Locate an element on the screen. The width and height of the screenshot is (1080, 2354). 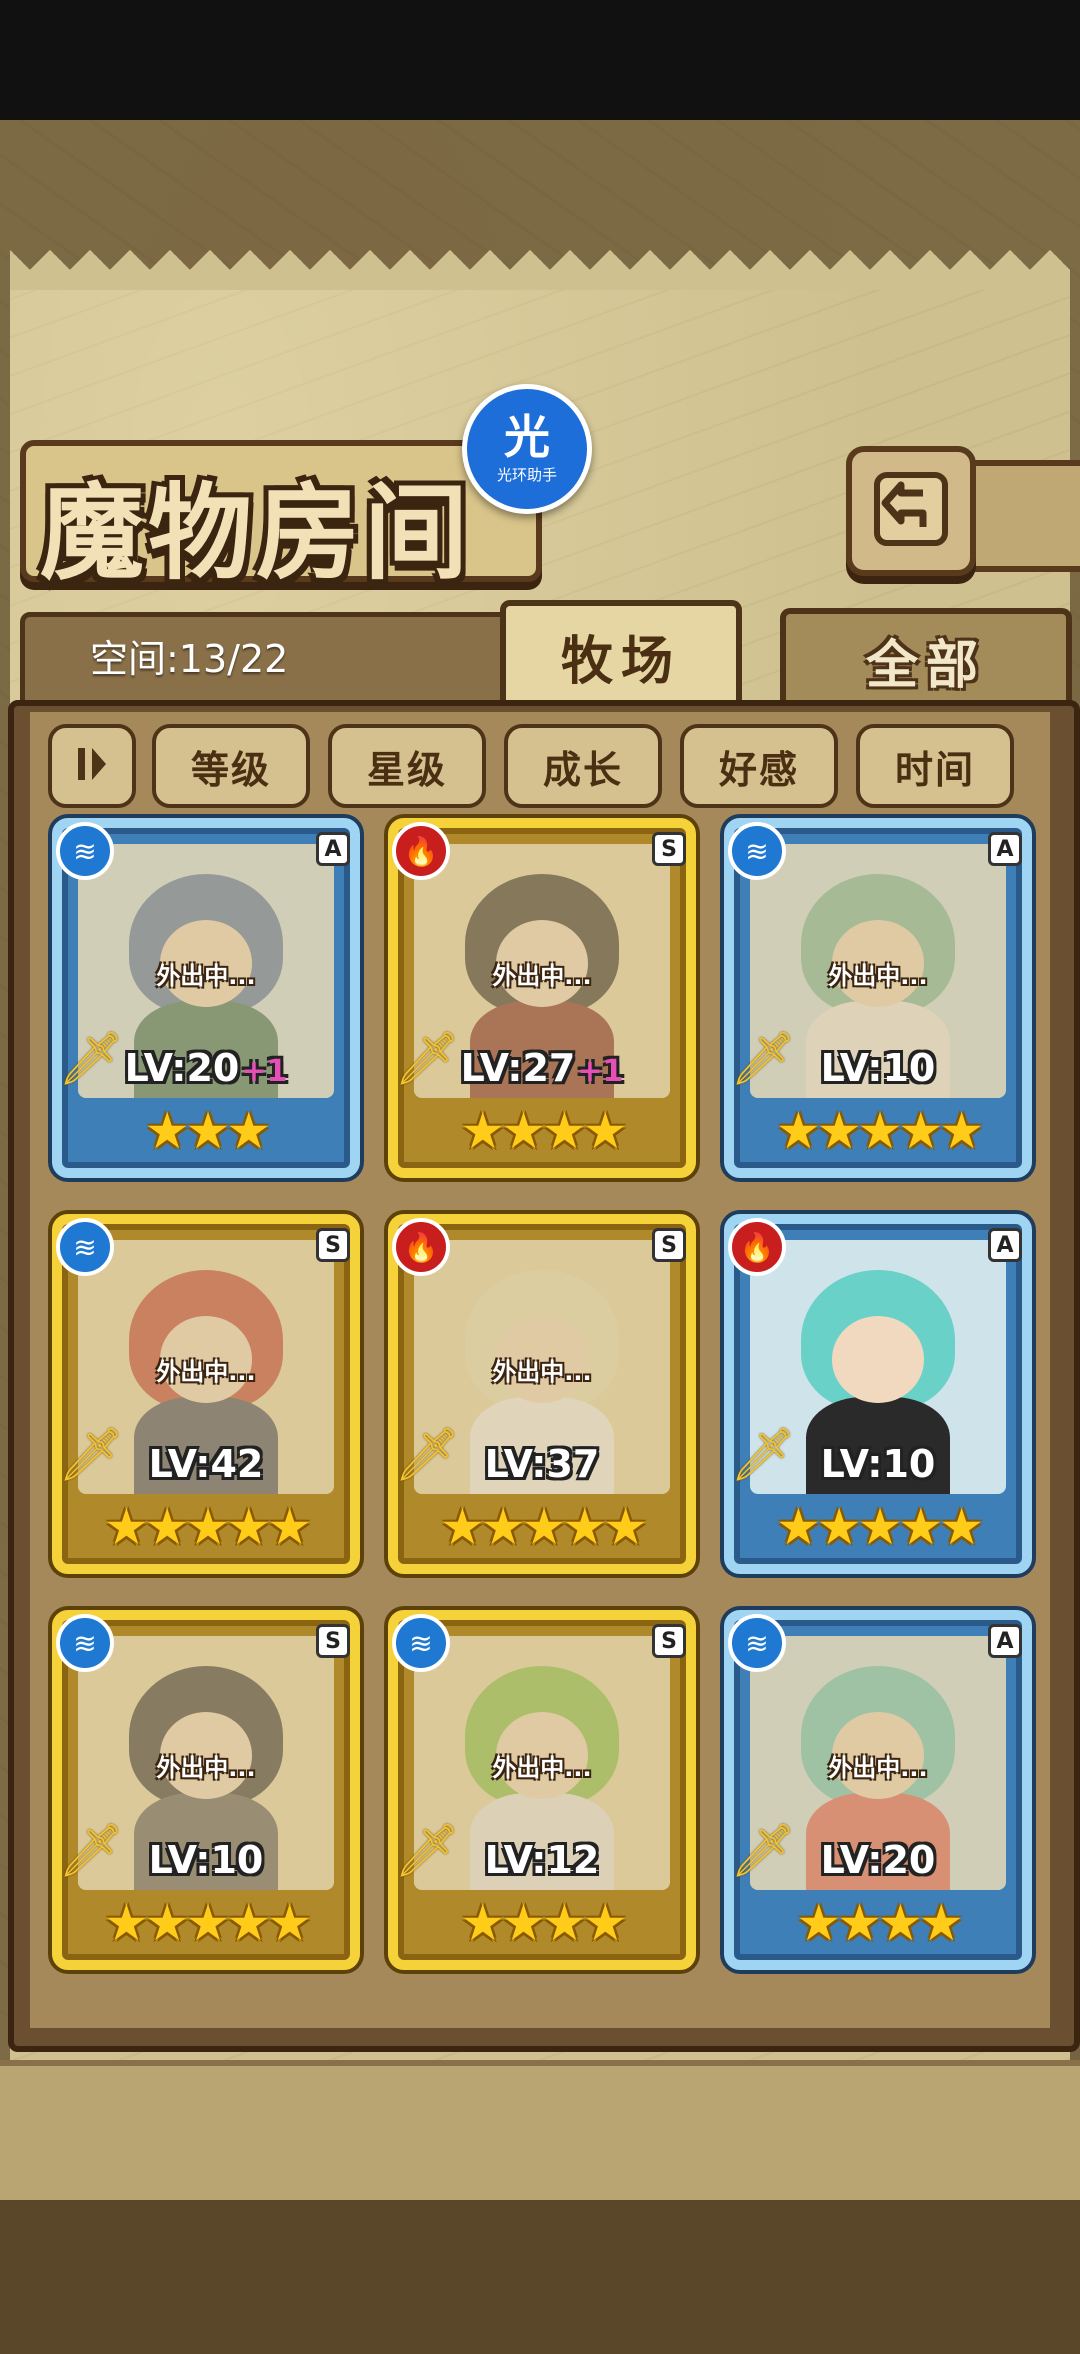
helper-app-badge: 光 光环助手 is located at coordinates (527, 449).